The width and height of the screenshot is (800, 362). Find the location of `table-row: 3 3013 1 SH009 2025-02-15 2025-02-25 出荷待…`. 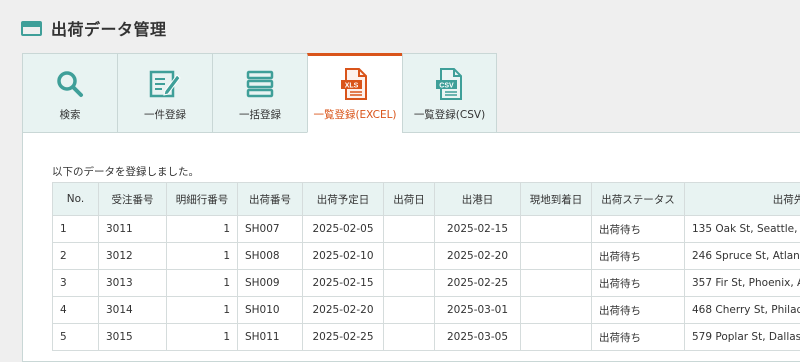

table-row: 3 3013 1 SH009 2025-02-15 2025-02-25 出荷待… is located at coordinates (426, 283).